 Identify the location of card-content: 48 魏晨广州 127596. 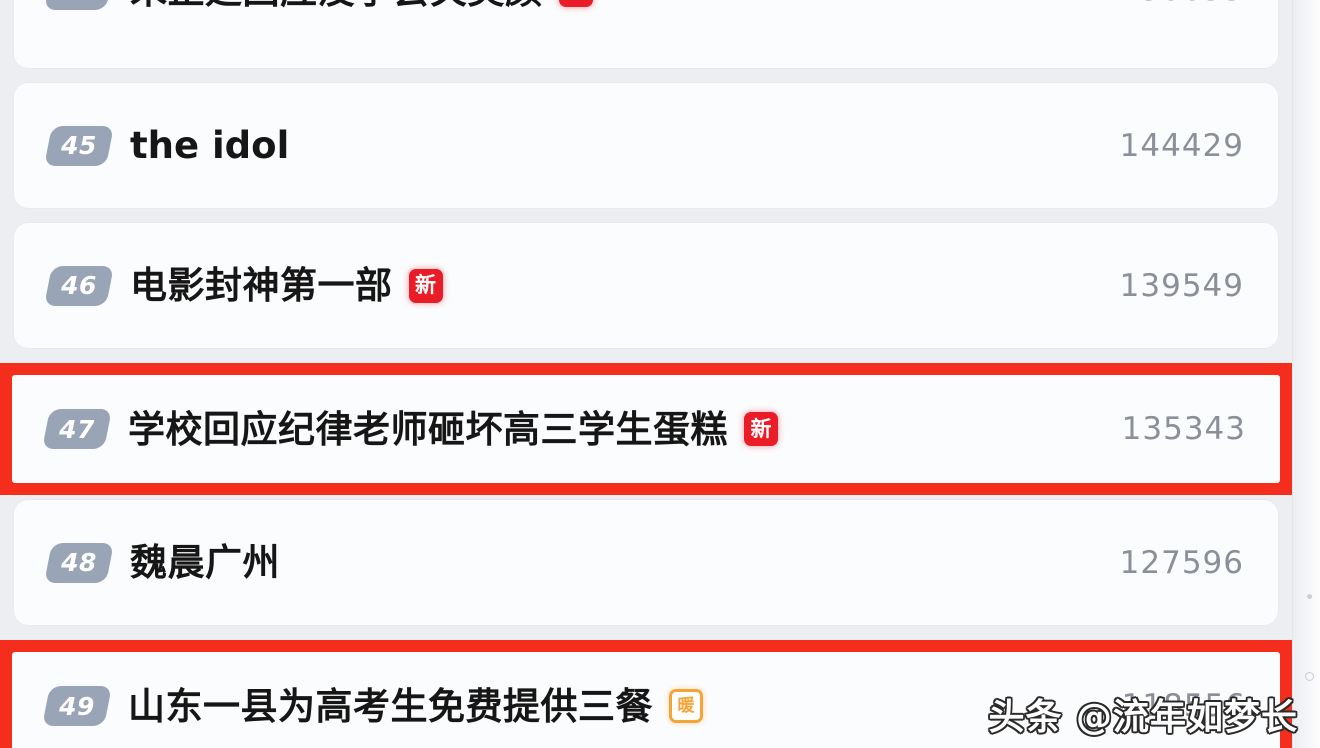
(644, 562).